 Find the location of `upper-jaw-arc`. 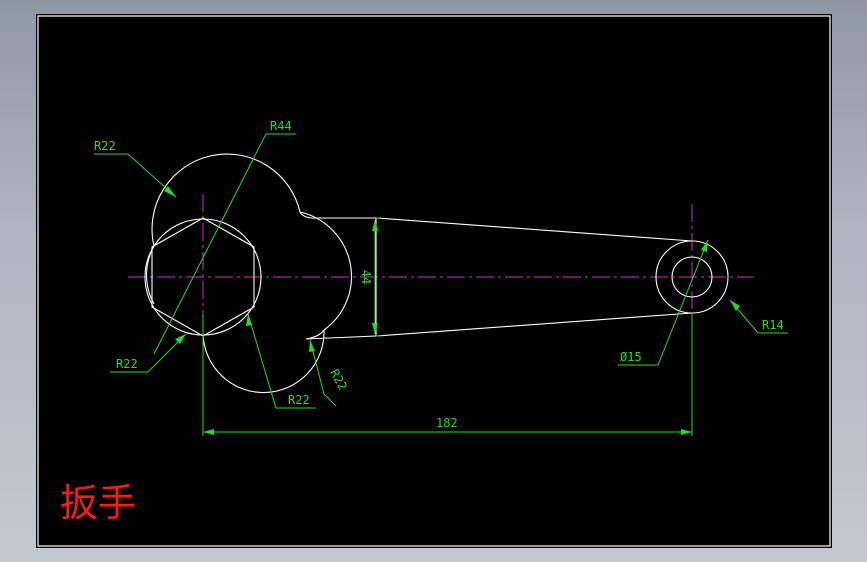

upper-jaw-arc is located at coordinates (226, 200).